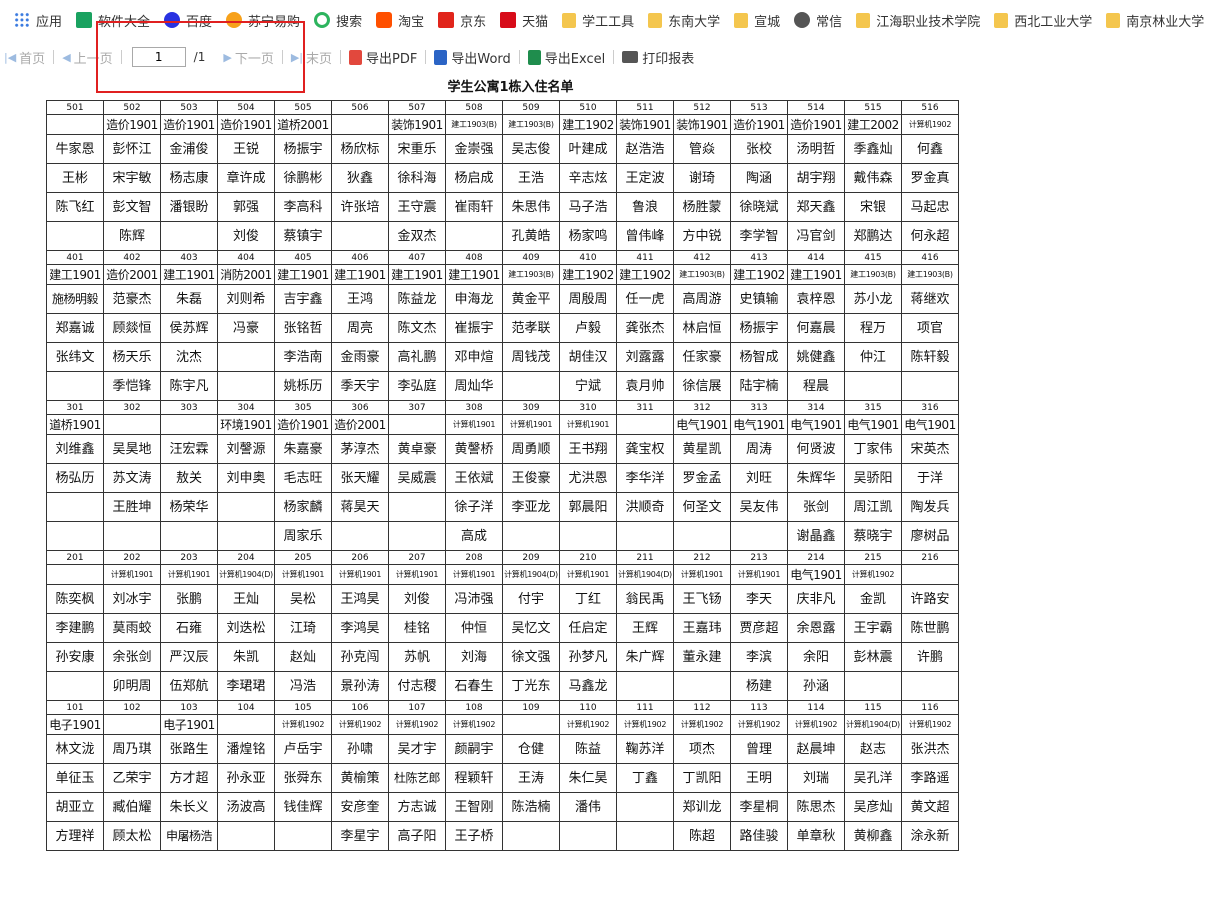  What do you see at coordinates (873, 628) in the screenshot?
I see `student-name-cell: 王宇霸` at bounding box center [873, 628].